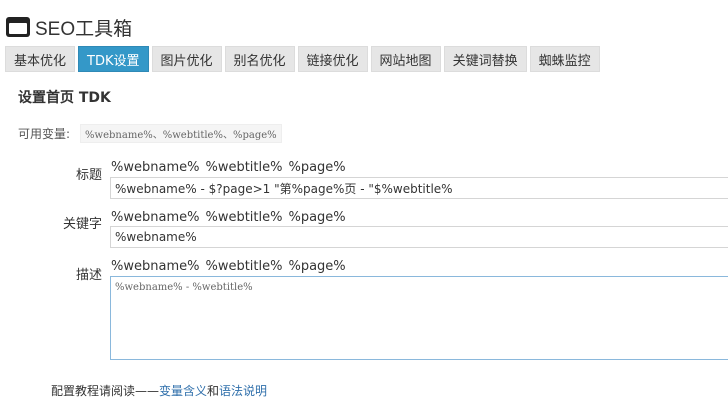  What do you see at coordinates (316, 266) in the screenshot?
I see `description-chip-page: %page%` at bounding box center [316, 266].